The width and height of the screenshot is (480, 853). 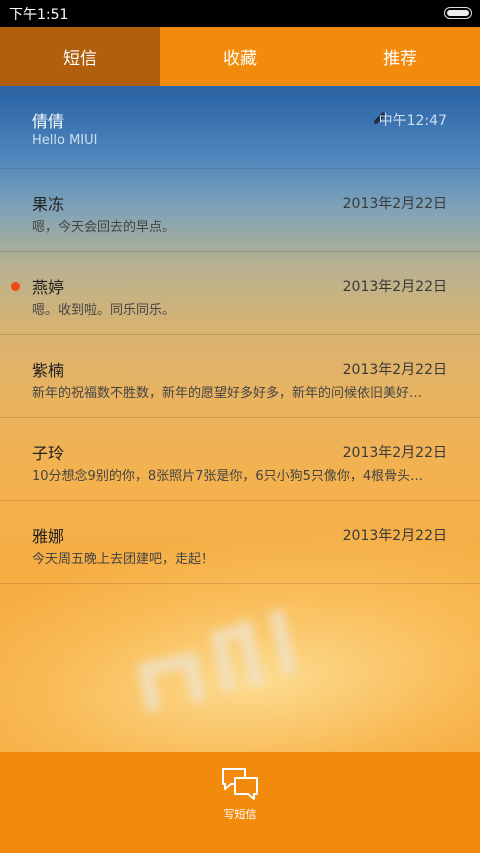 What do you see at coordinates (48, 121) in the screenshot?
I see `thread-contact: 倩倩` at bounding box center [48, 121].